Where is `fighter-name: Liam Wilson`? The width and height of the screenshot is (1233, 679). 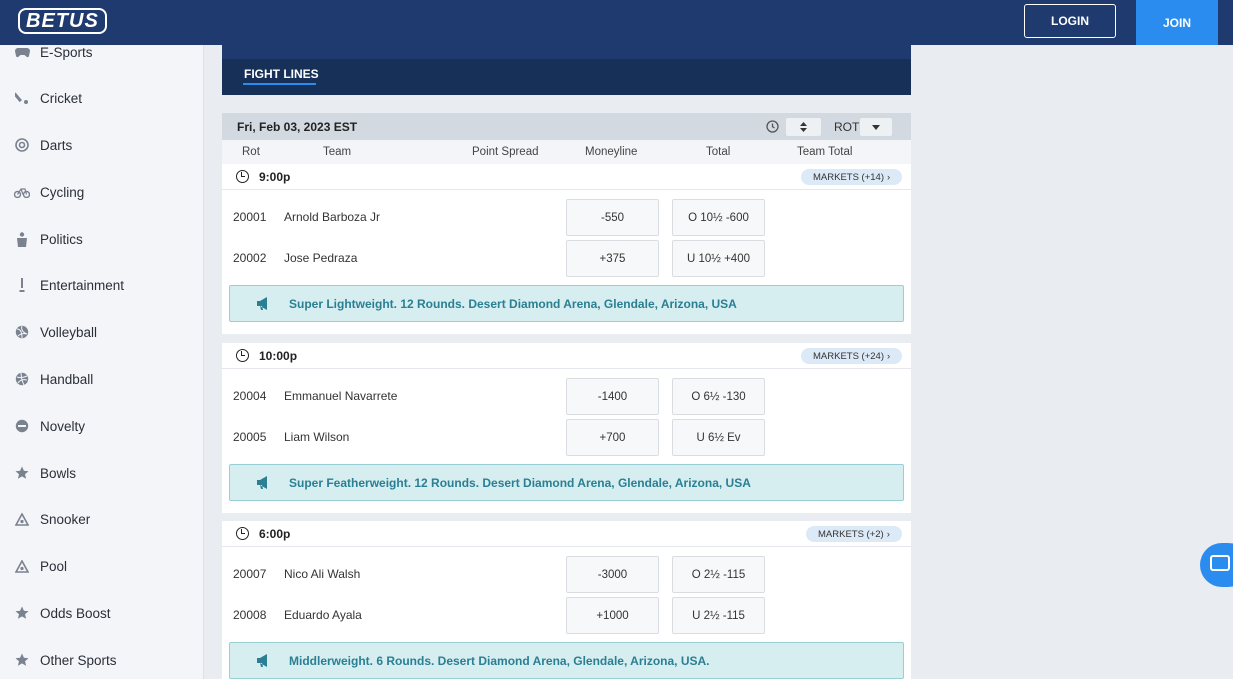
fighter-name: Liam Wilson is located at coordinates (317, 437).